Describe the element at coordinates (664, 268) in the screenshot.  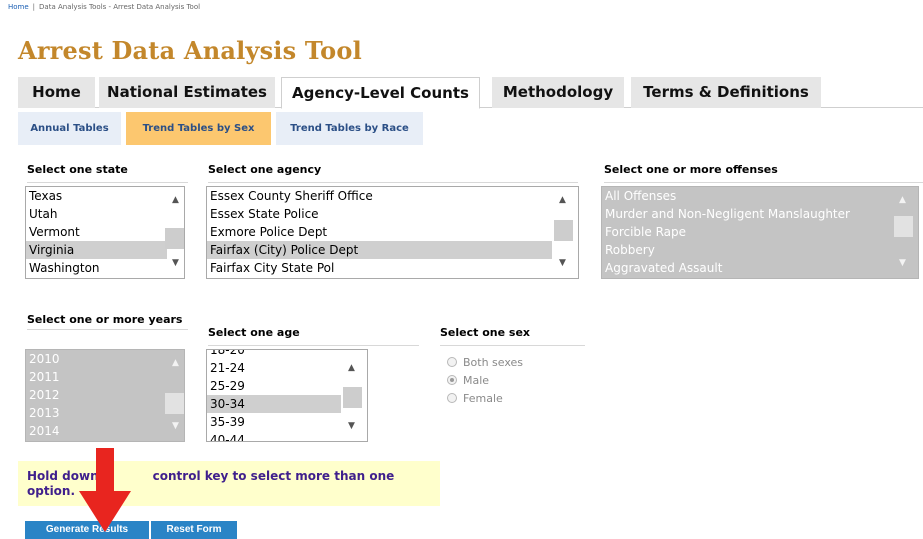
I see `offense-option: Aggravated Assault` at that location.